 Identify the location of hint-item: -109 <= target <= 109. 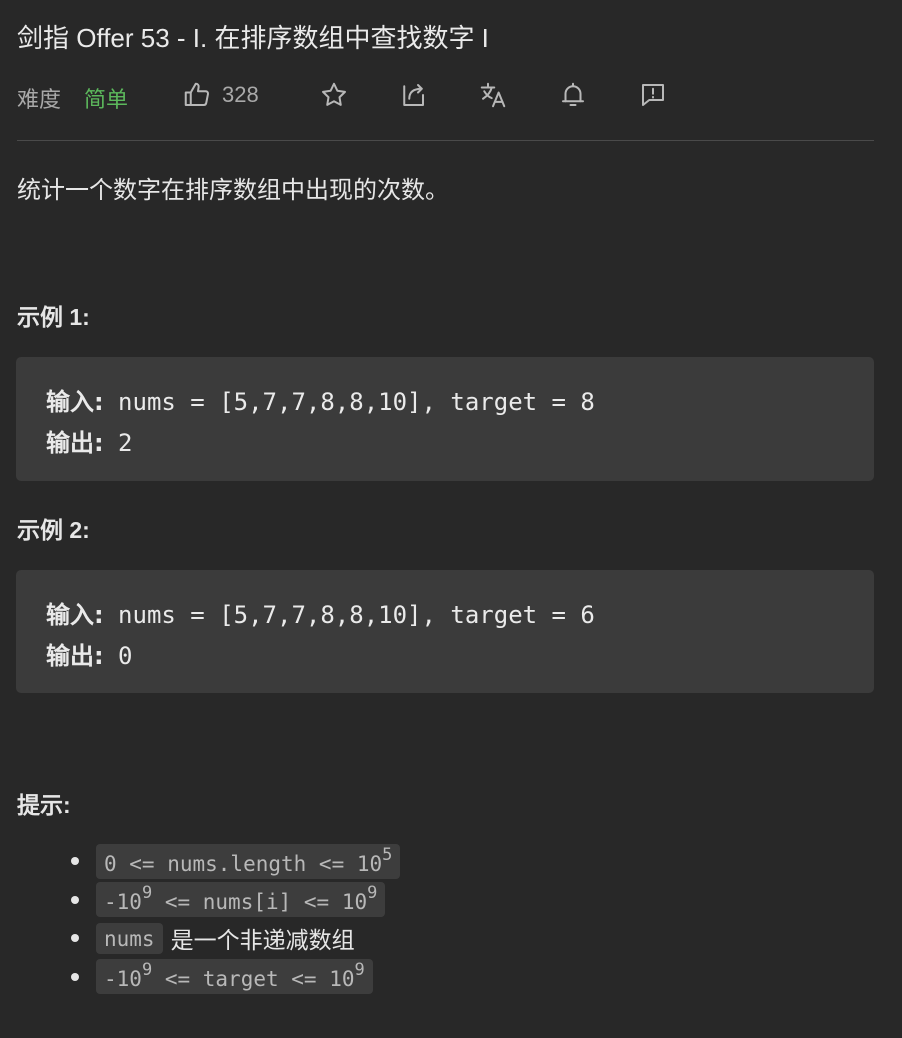
(230, 977).